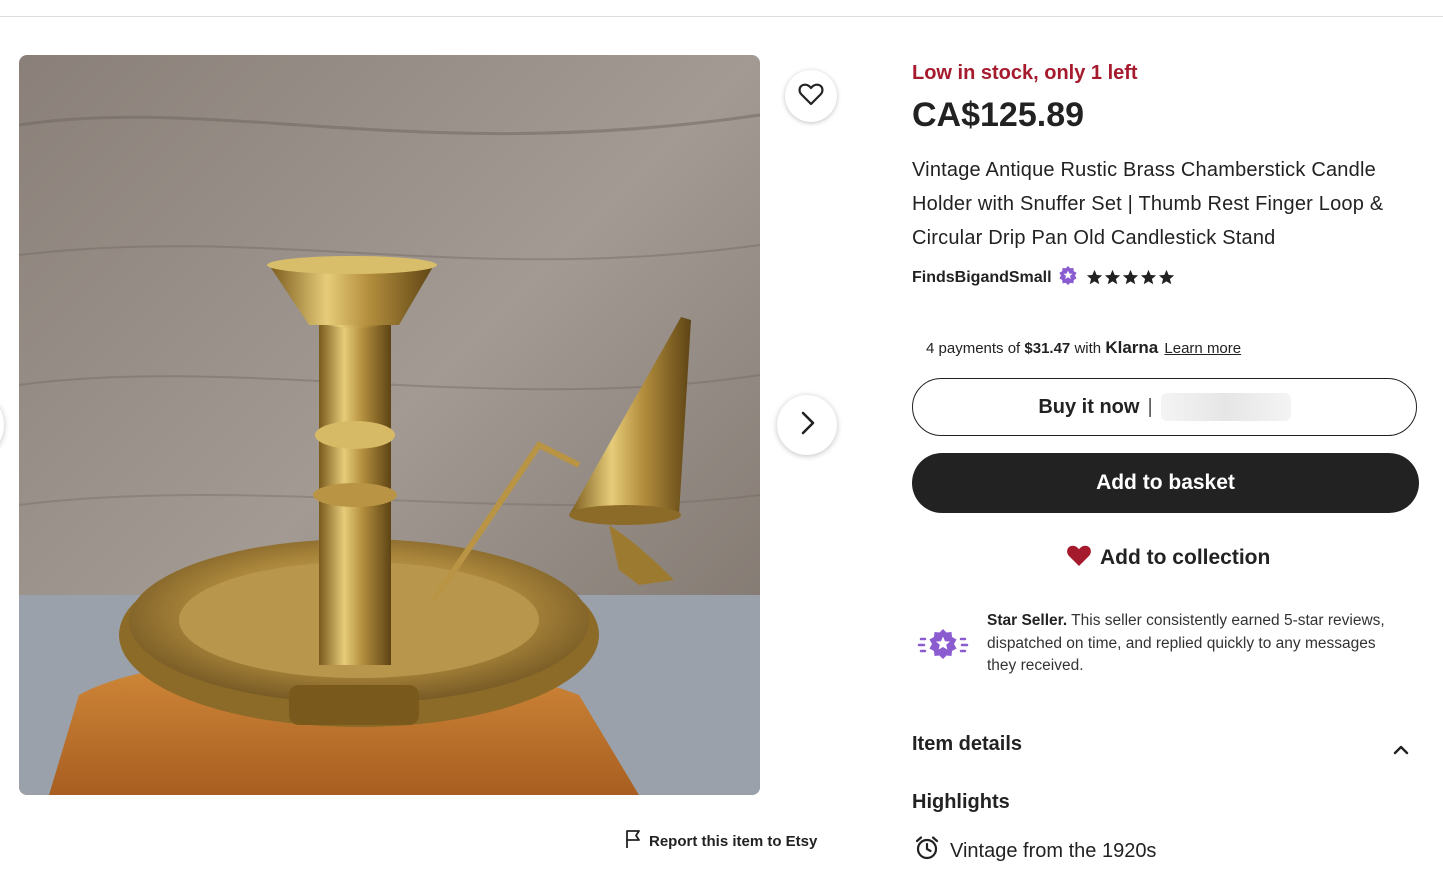 The image size is (1443, 879). Describe the element at coordinates (1027, 620) in the screenshot. I see `star-seller-label: Star Seller.` at that location.